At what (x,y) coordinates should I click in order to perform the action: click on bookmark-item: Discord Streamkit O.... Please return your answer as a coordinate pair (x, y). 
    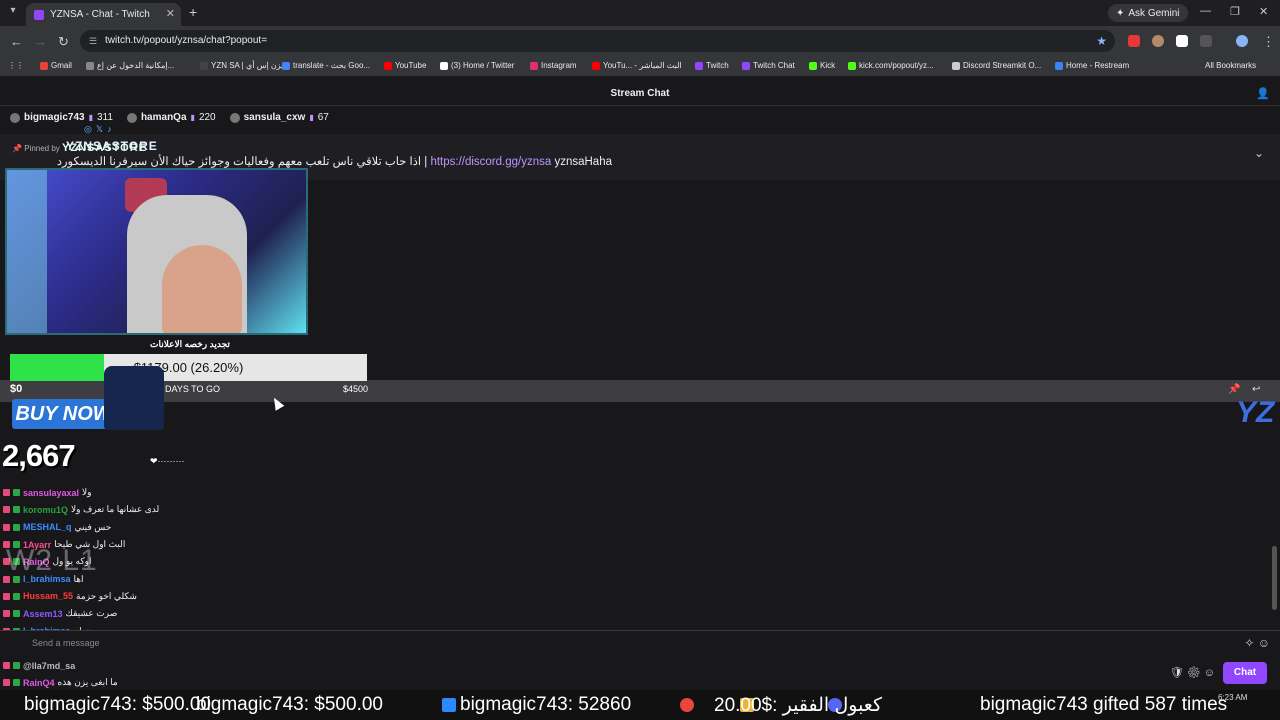
    Looking at the image, I should click on (996, 65).